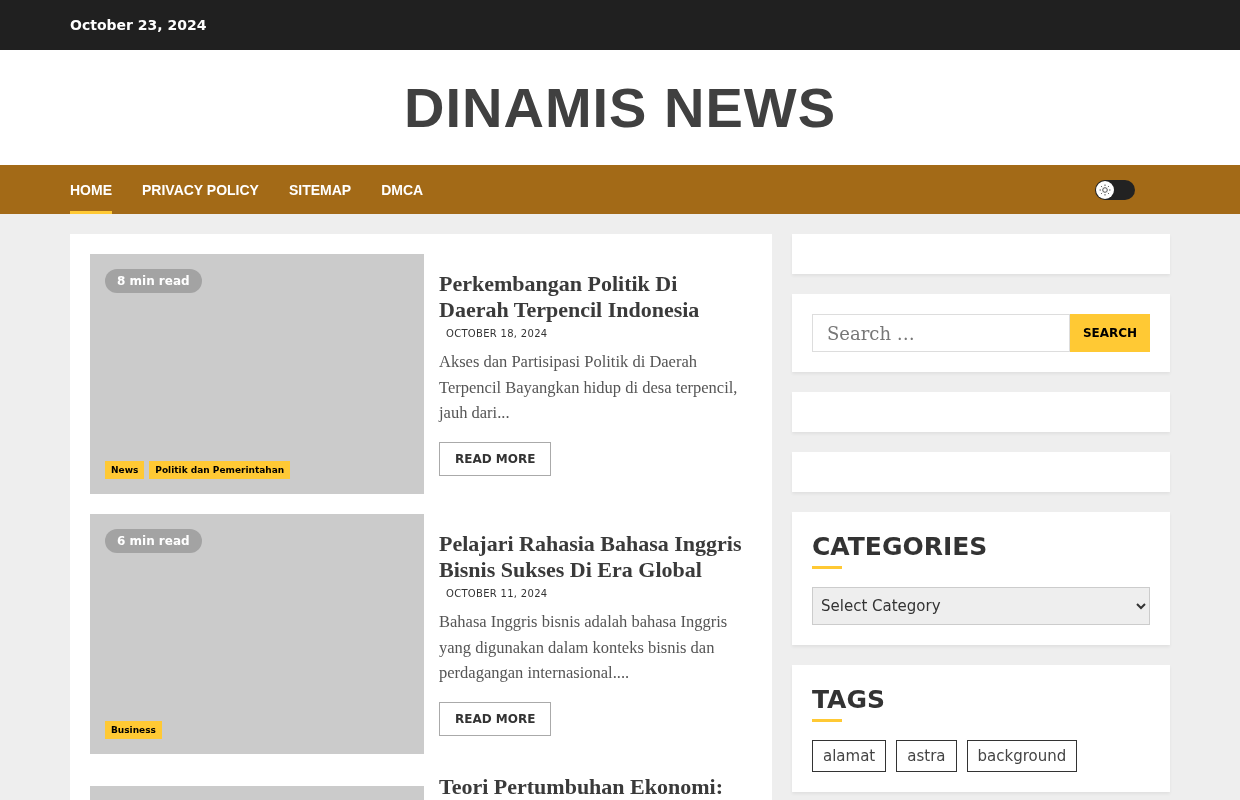  What do you see at coordinates (981, 606) in the screenshot?
I see `category-dropdown: Select Category` at bounding box center [981, 606].